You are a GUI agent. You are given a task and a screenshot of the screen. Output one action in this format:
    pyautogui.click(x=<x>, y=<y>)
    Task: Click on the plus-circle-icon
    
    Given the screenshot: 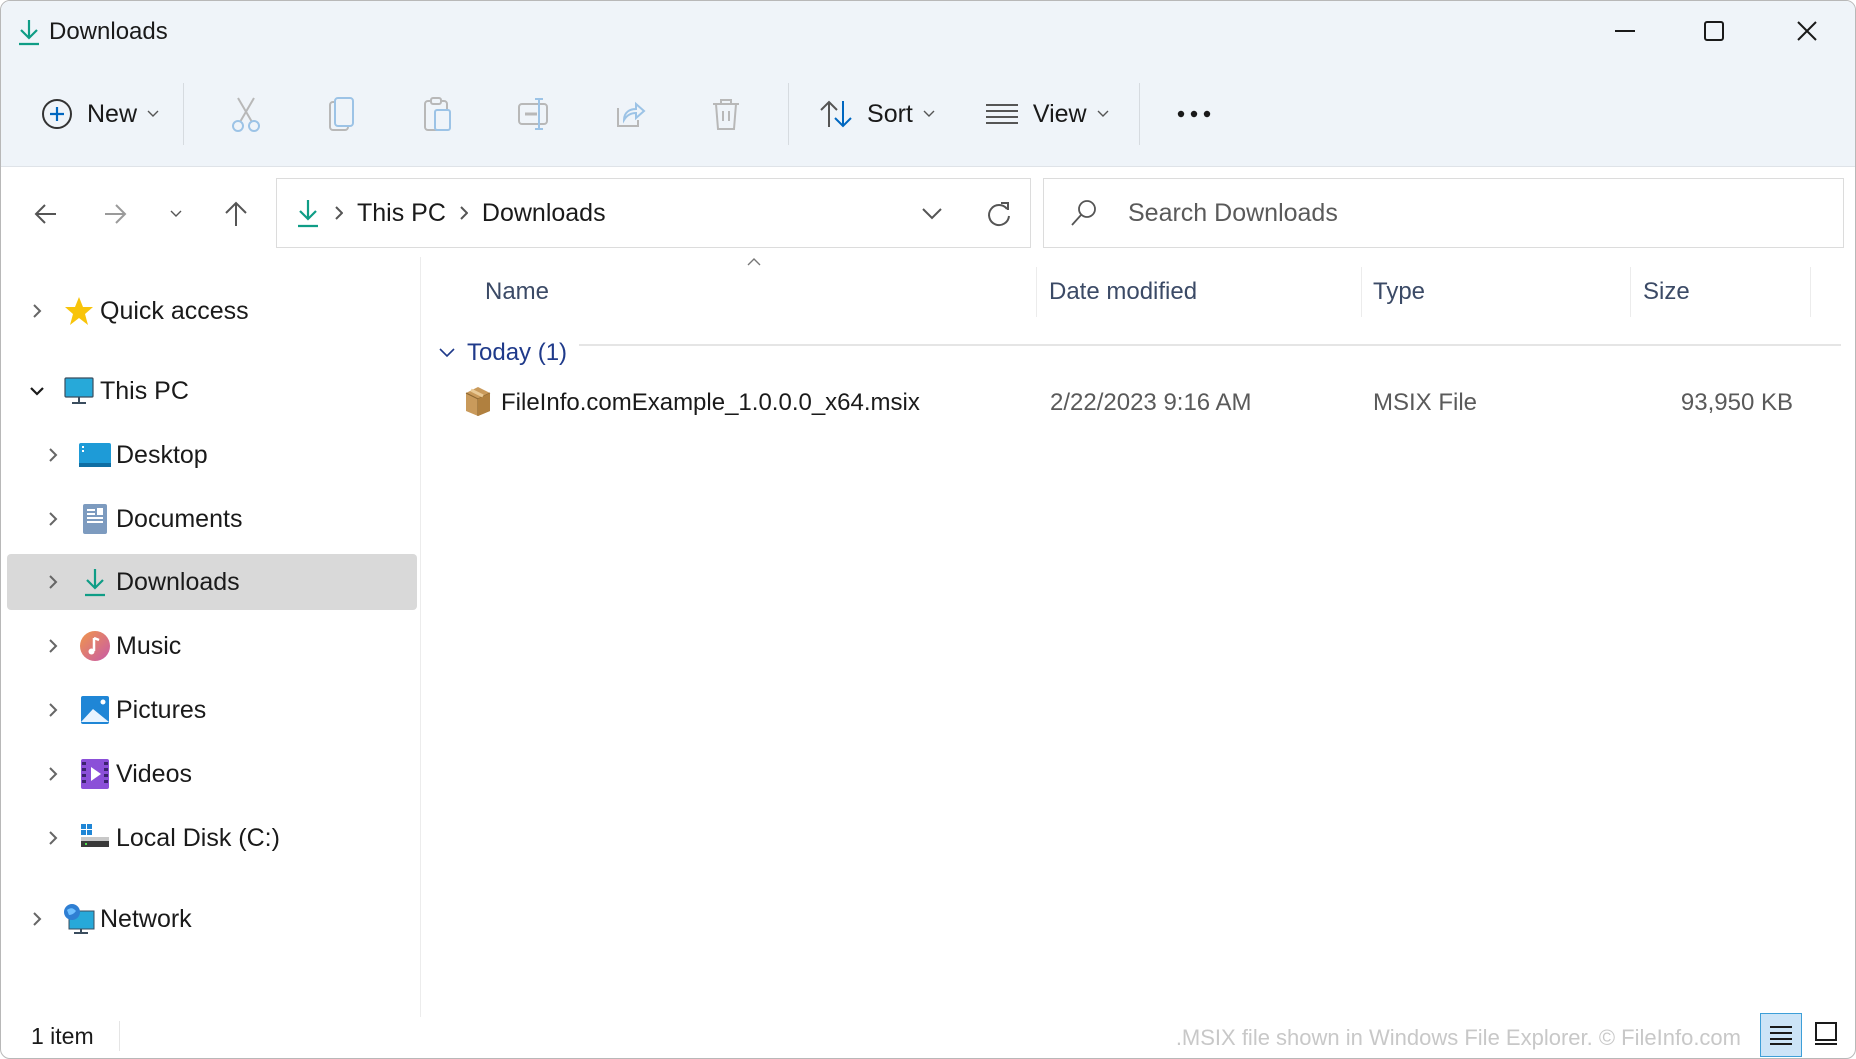 What is the action you would take?
    pyautogui.click(x=57, y=114)
    